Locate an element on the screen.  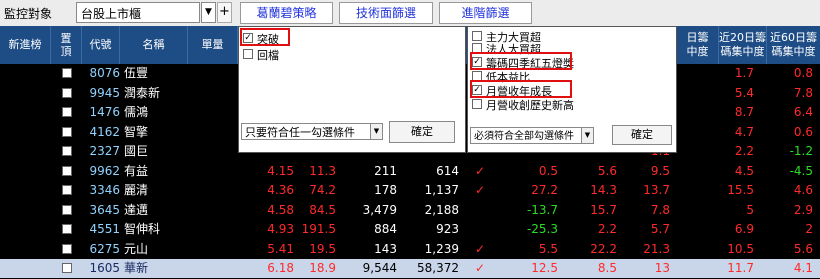
market-select: 台股上市櫃 is located at coordinates (138, 12).